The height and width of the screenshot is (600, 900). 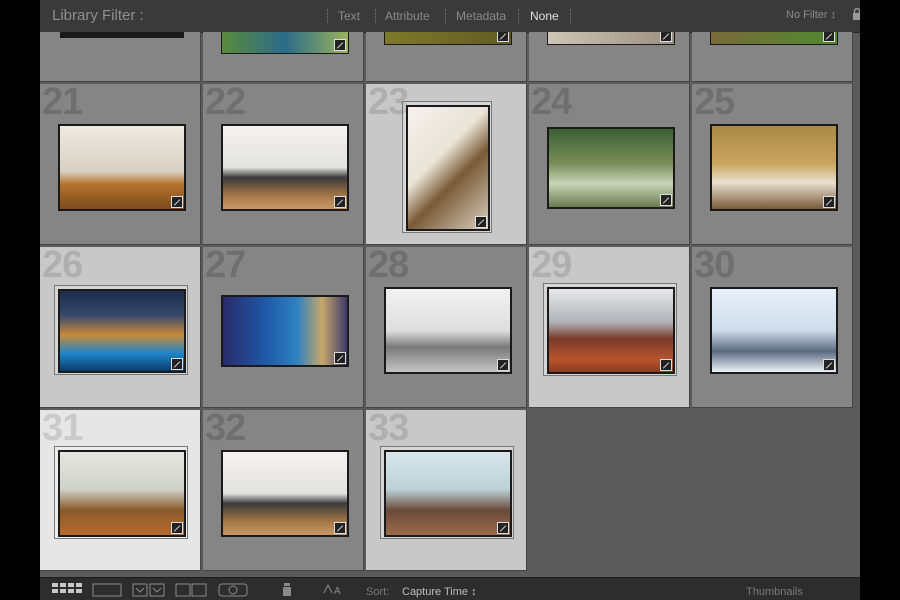 What do you see at coordinates (62, 429) in the screenshot?
I see `cell-index-number: 31` at bounding box center [62, 429].